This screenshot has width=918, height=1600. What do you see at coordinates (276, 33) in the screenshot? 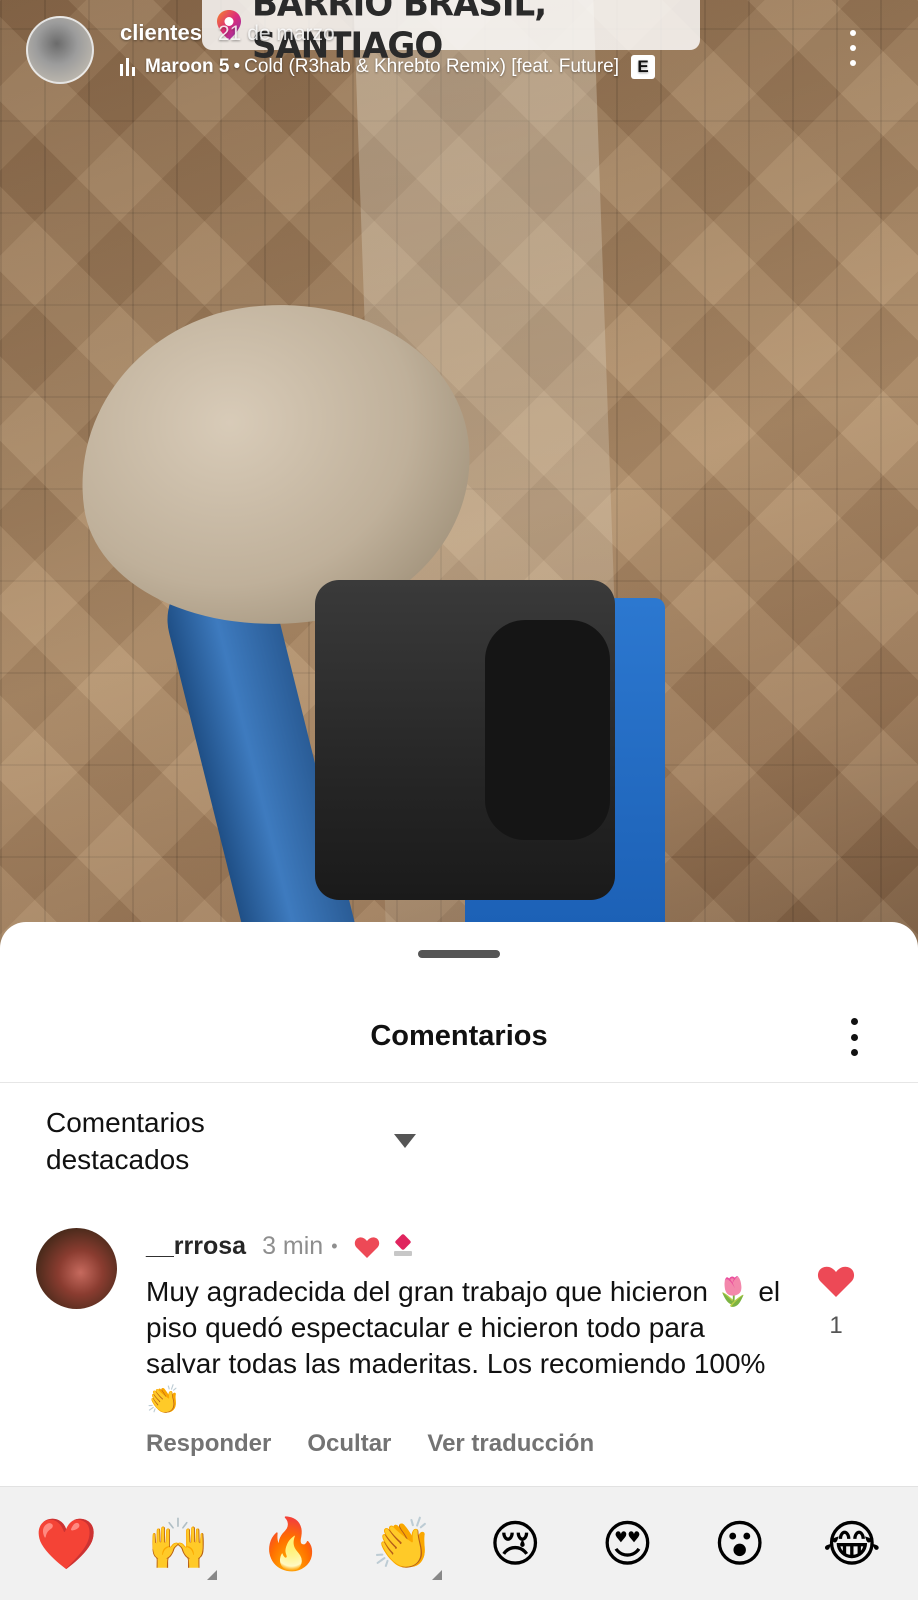
I see `story-date: 21 de marzo` at bounding box center [276, 33].